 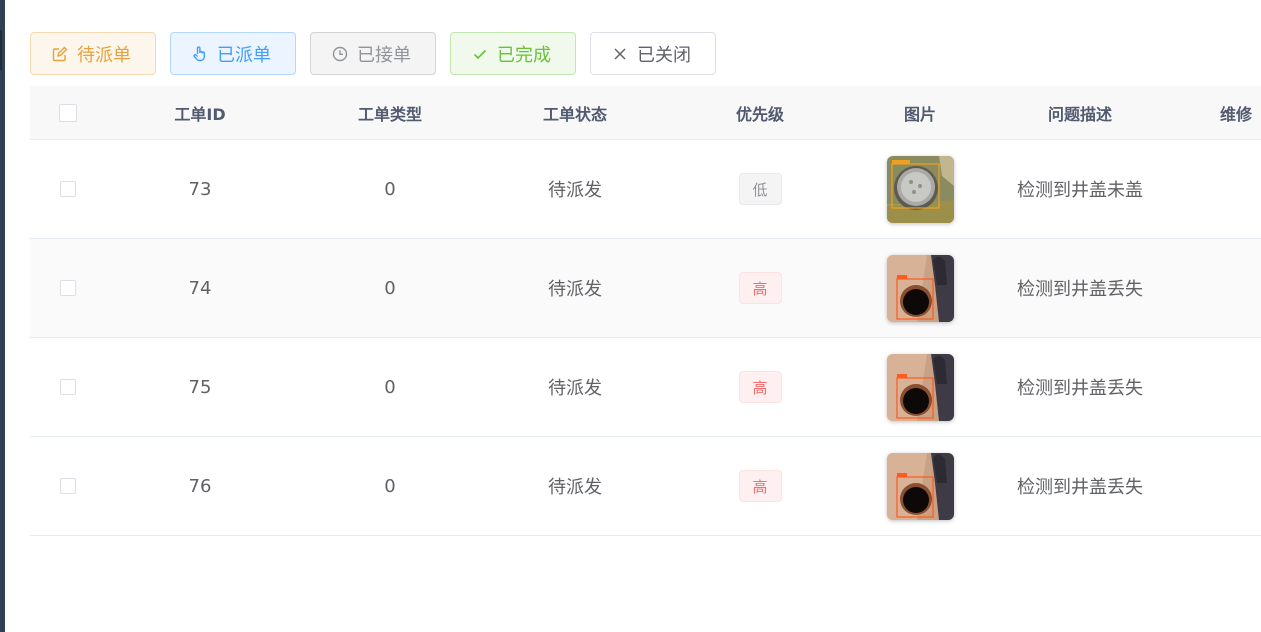 What do you see at coordinates (390, 112) in the screenshot?
I see `header-order-type: 工单类型` at bounding box center [390, 112].